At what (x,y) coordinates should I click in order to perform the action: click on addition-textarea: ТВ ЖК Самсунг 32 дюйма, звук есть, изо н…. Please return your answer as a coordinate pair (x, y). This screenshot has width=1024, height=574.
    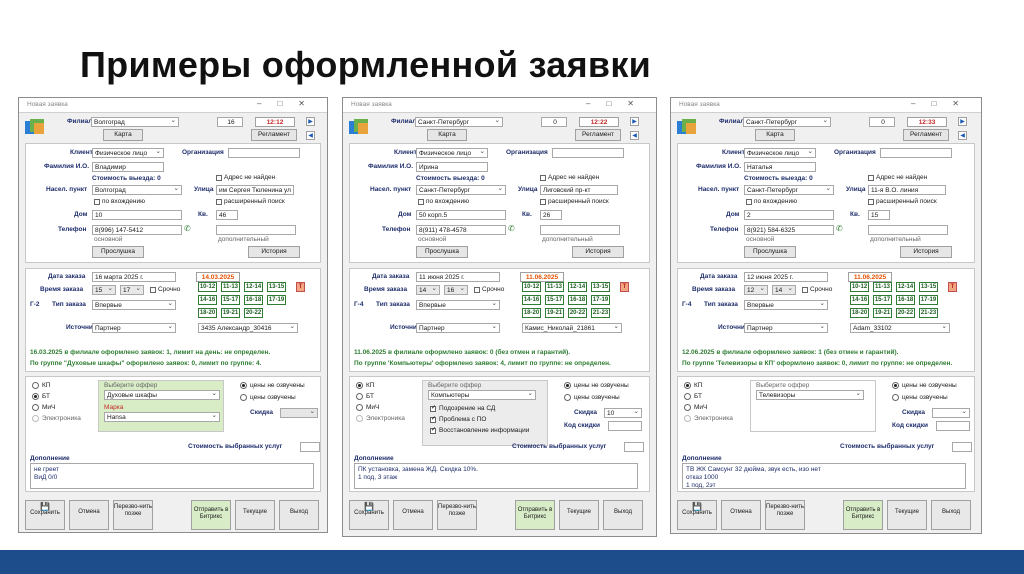
    Looking at the image, I should click on (824, 476).